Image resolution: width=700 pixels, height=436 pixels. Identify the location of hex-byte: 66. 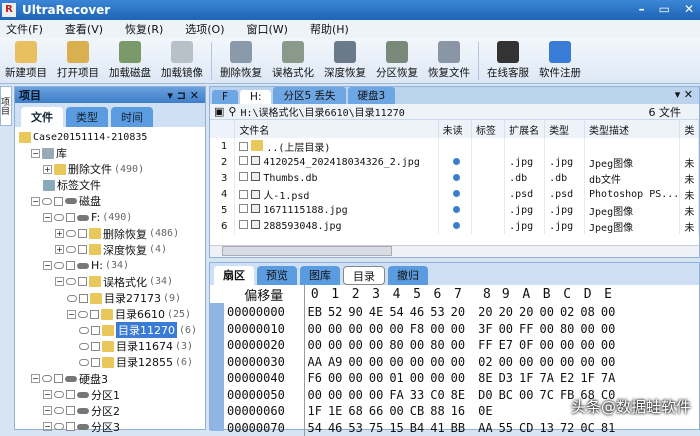
(376, 411).